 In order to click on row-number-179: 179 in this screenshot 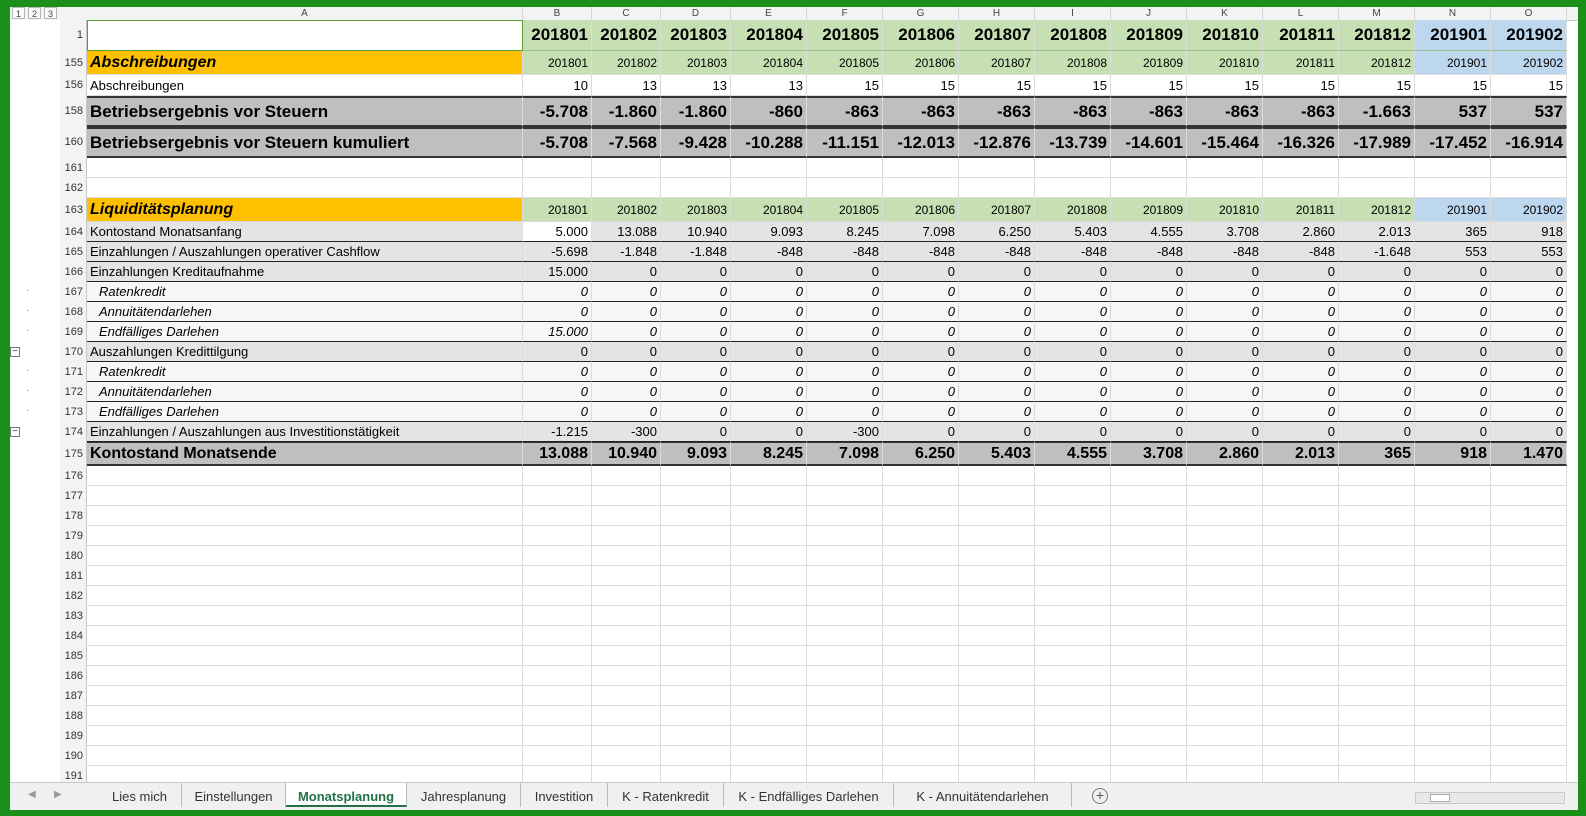, I will do `click(73, 536)`.